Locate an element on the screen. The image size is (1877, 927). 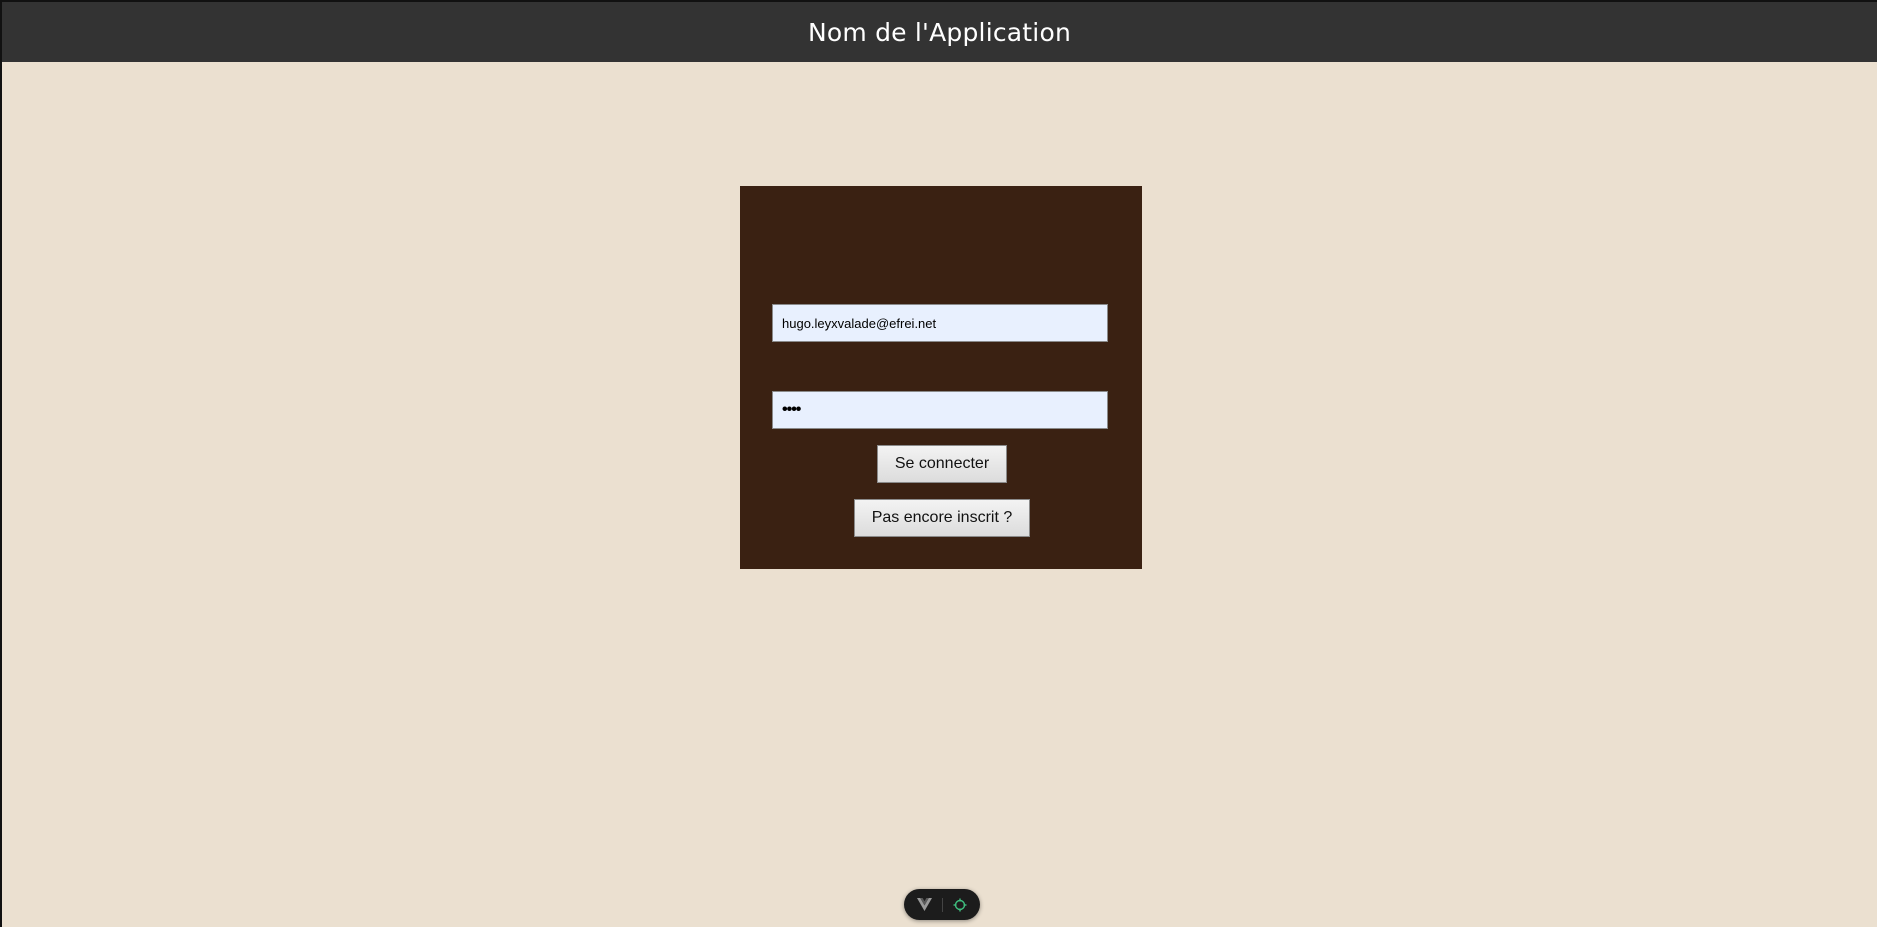
vue-logo-icon is located at coordinates (924, 904).